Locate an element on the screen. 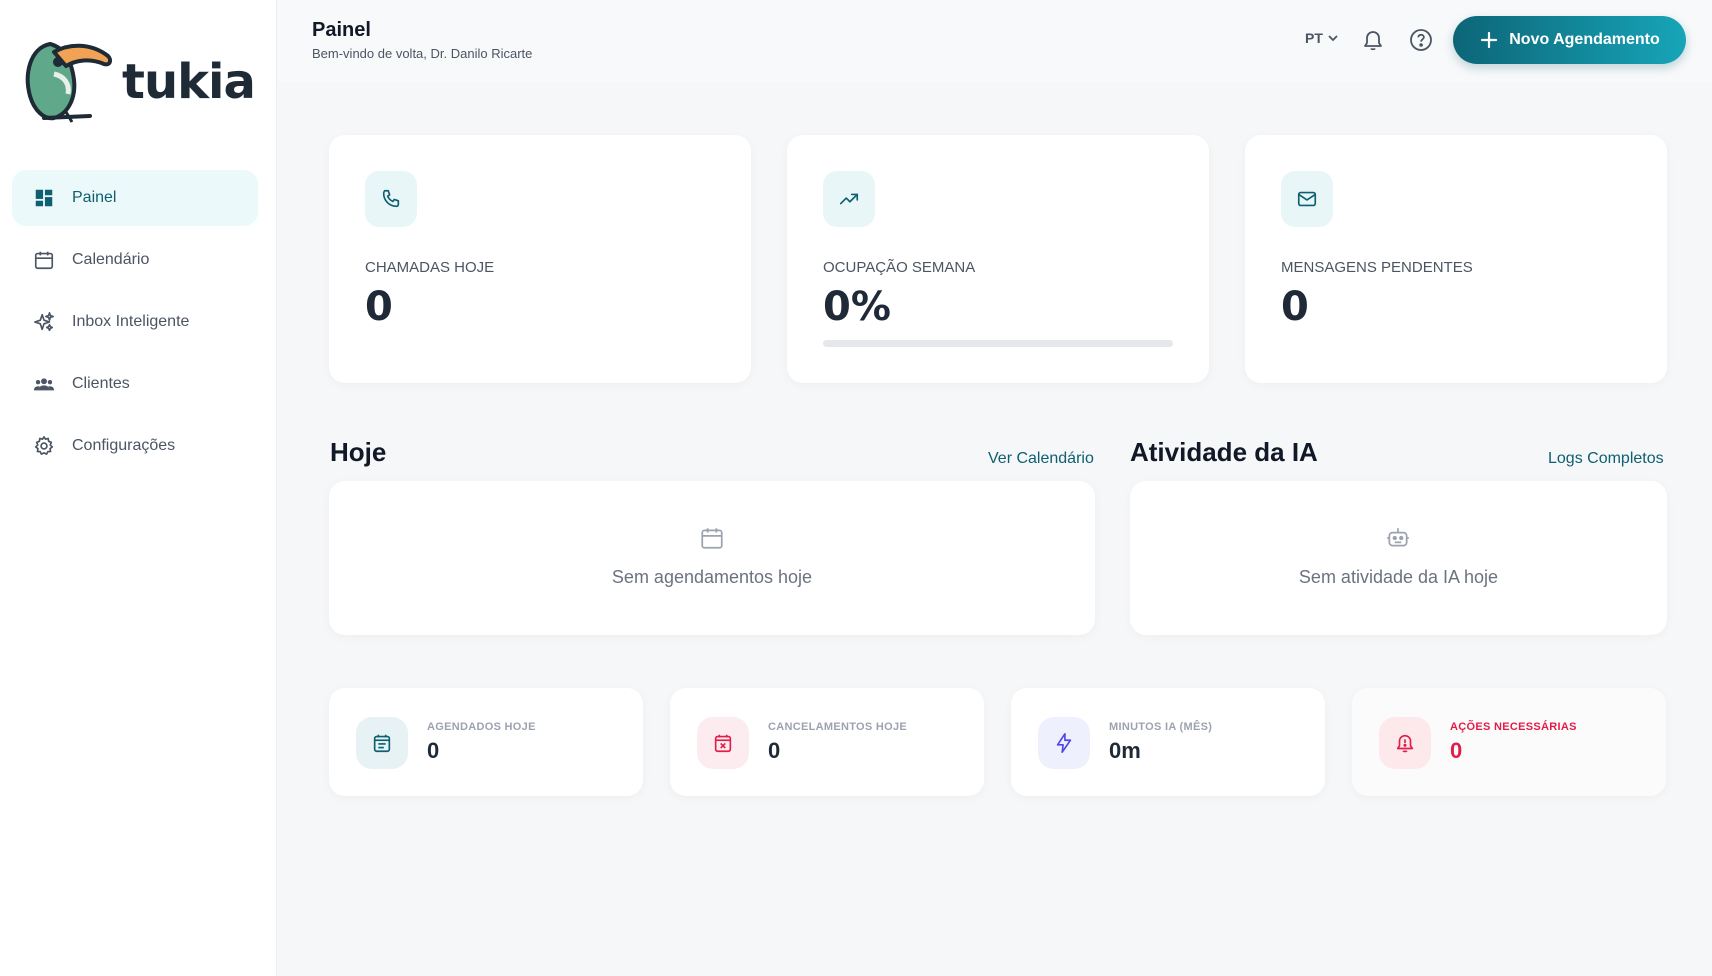 The height and width of the screenshot is (976, 1712). chevron-down-icon is located at coordinates (1333, 38).